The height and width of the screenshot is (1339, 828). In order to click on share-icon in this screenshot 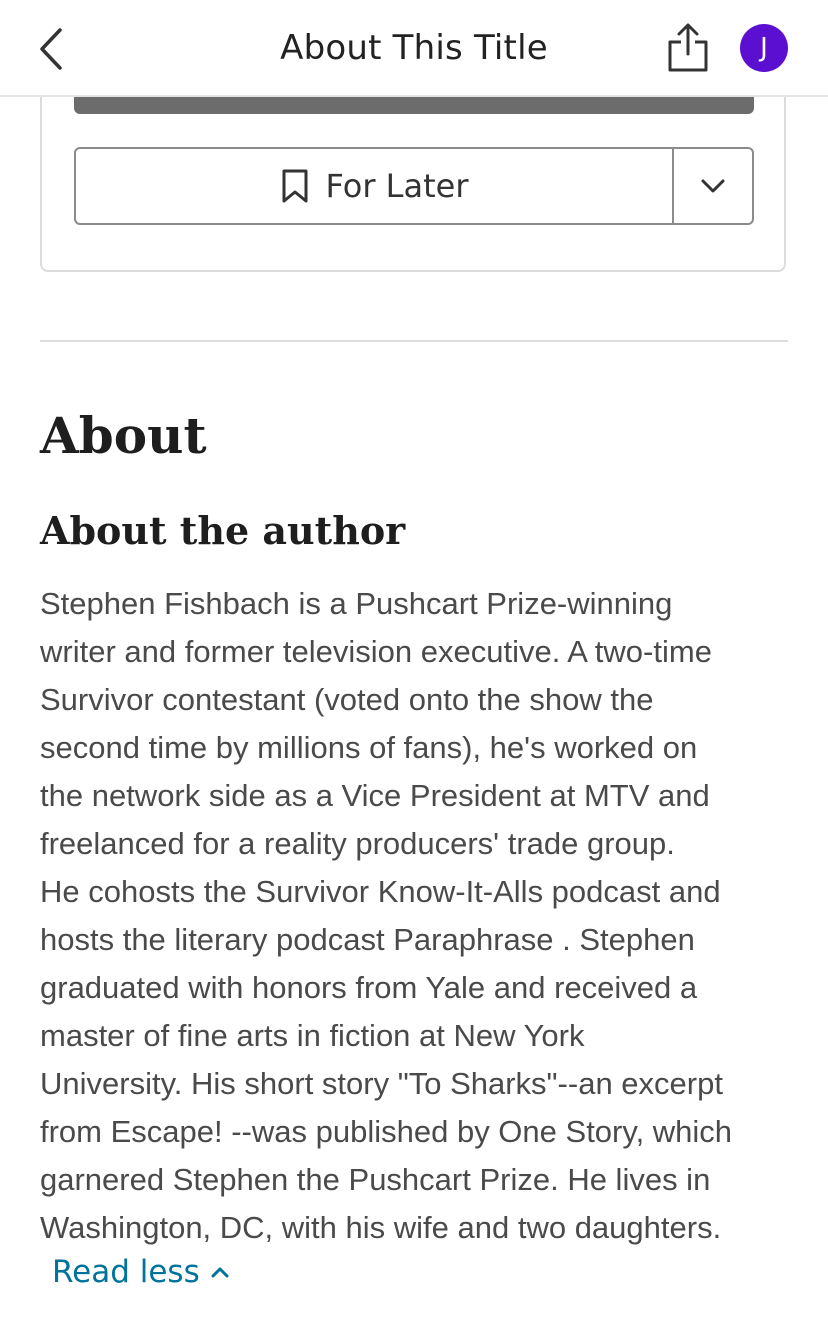, I will do `click(688, 47)`.